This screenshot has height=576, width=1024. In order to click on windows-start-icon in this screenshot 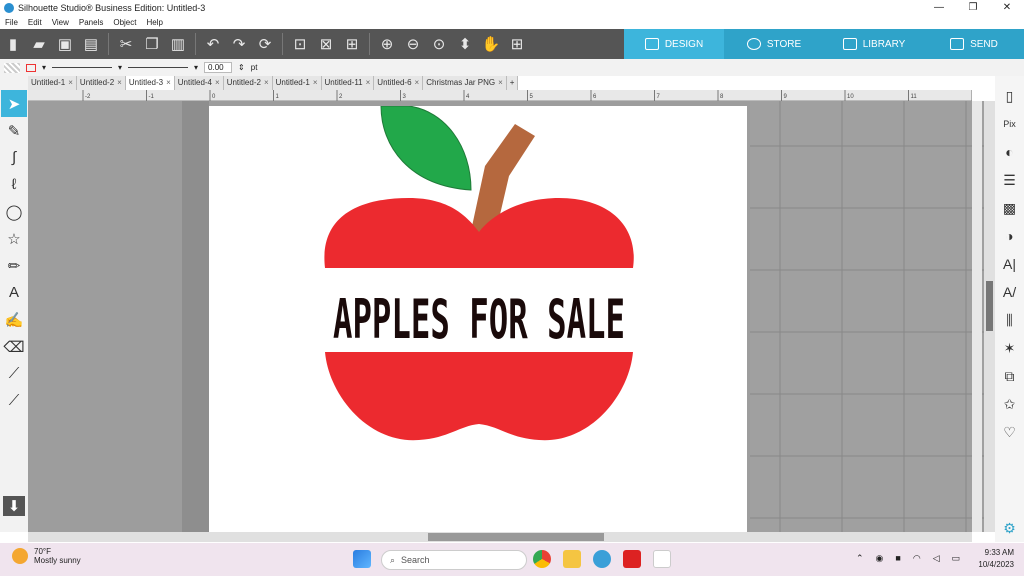, I will do `click(362, 559)`.